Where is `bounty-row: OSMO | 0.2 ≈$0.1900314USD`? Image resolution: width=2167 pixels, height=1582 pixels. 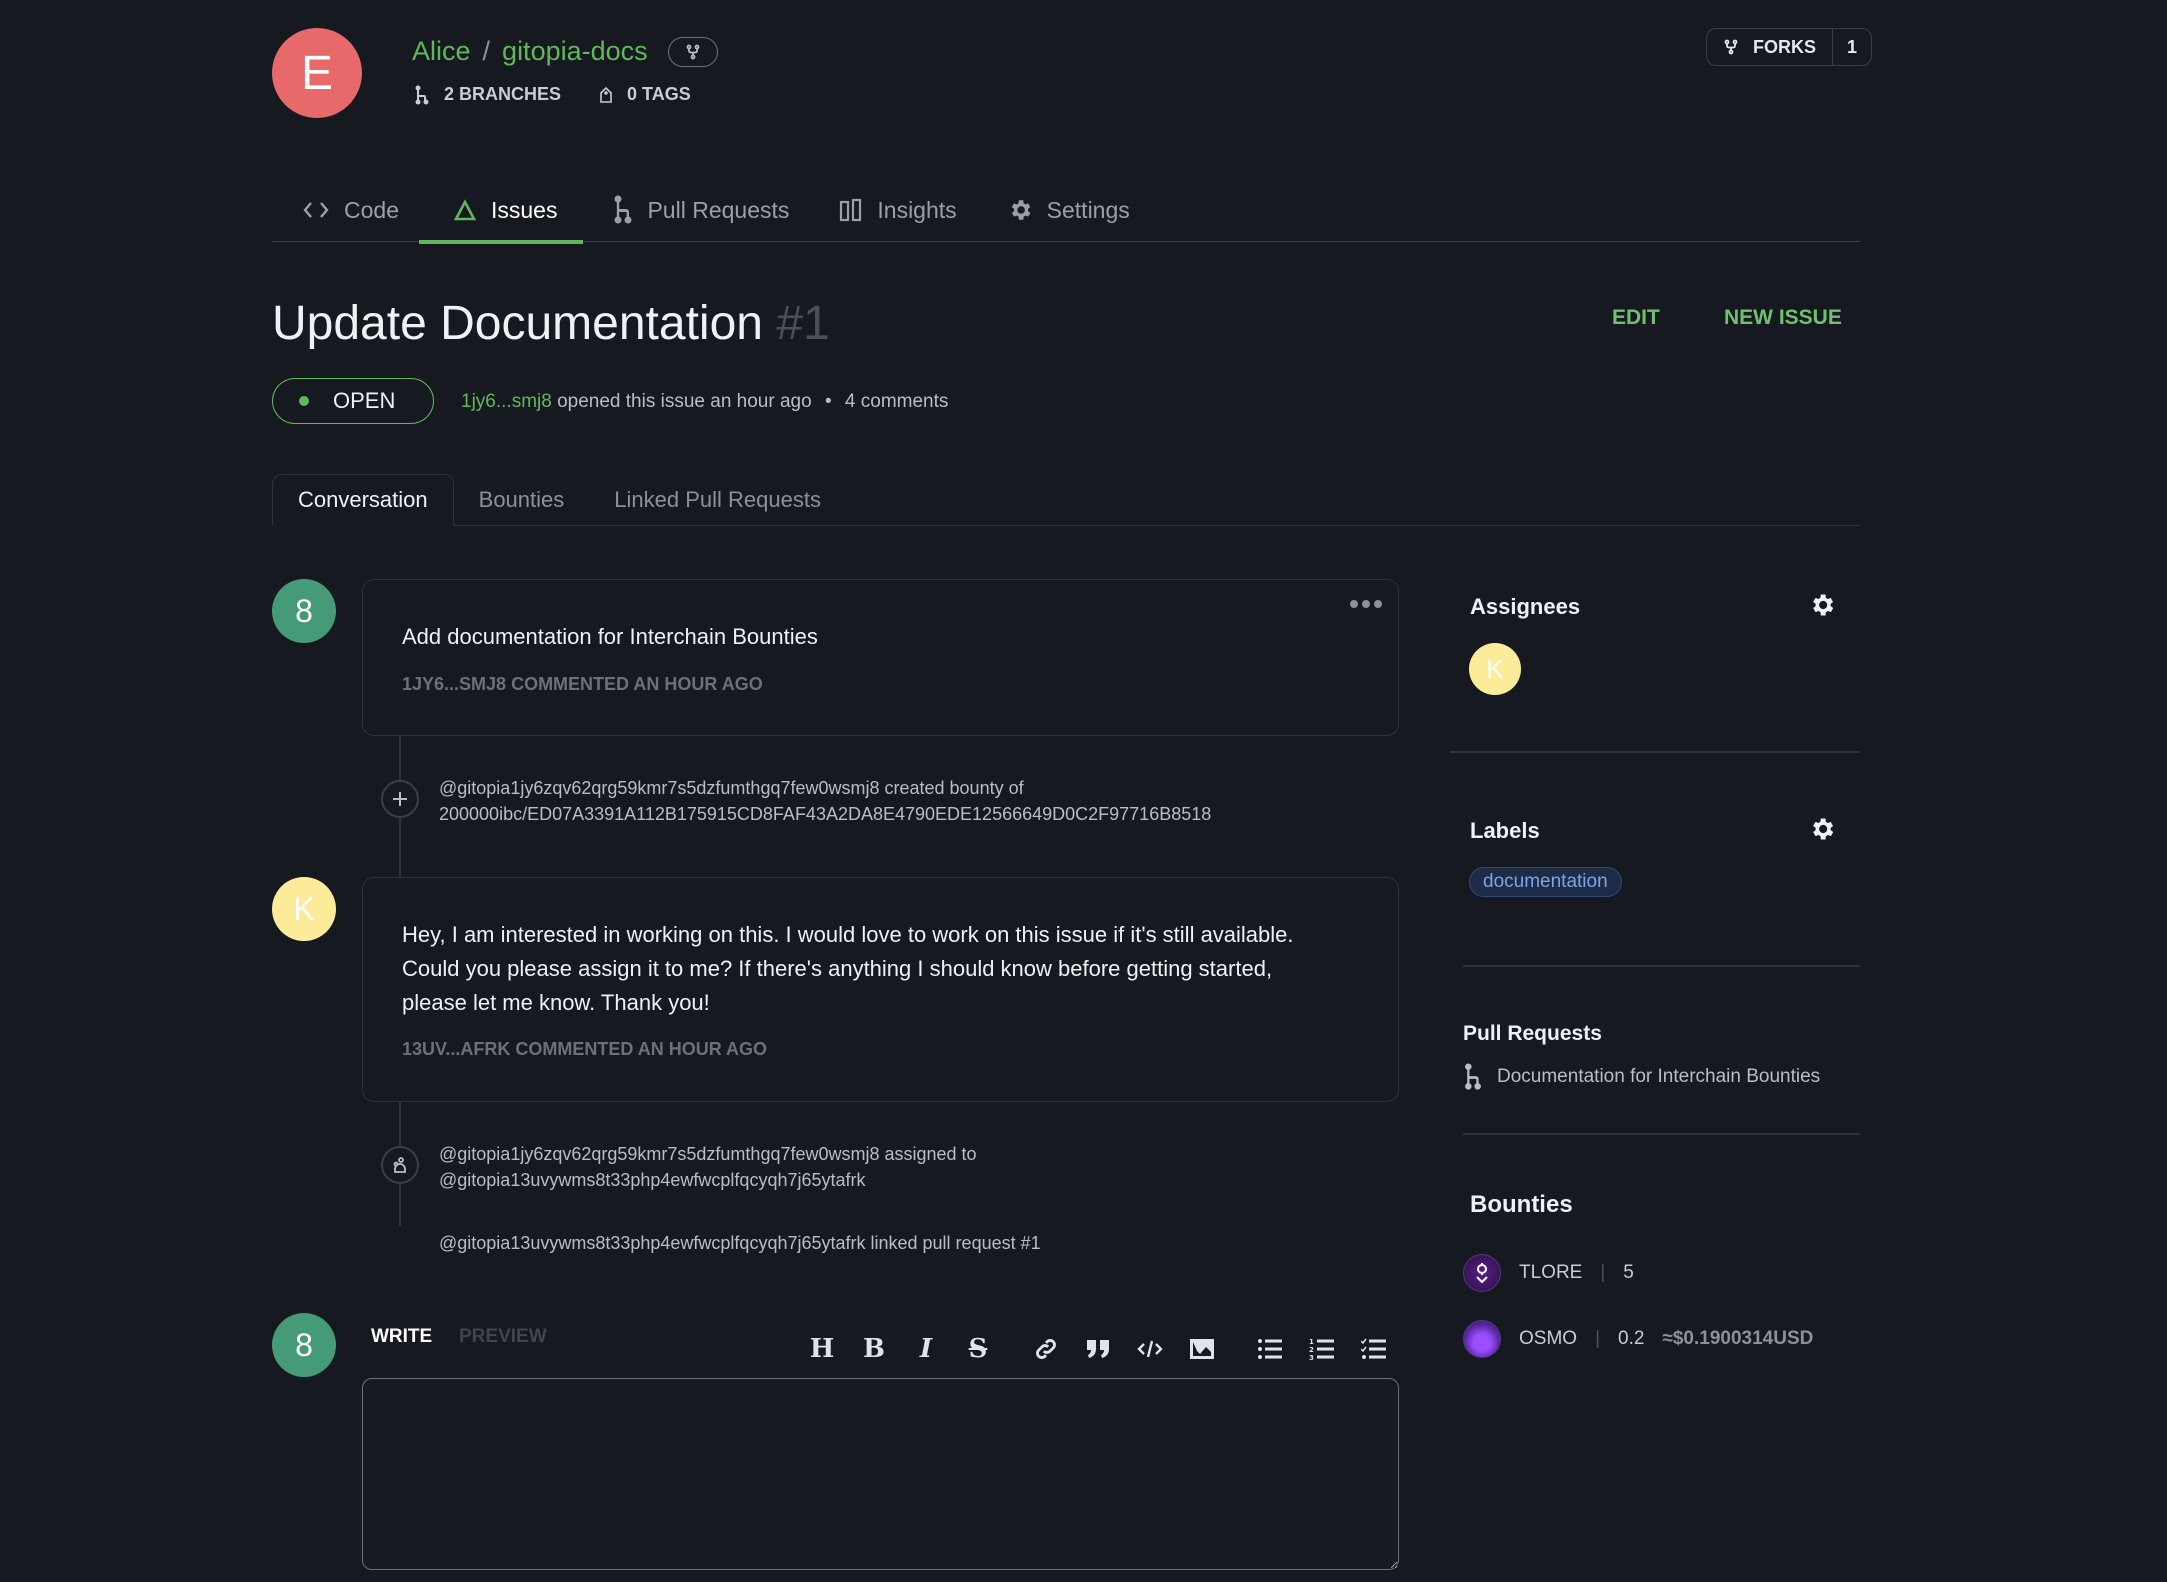
bounty-row: OSMO | 0.2 ≈$0.1900314USD is located at coordinates (1638, 1339).